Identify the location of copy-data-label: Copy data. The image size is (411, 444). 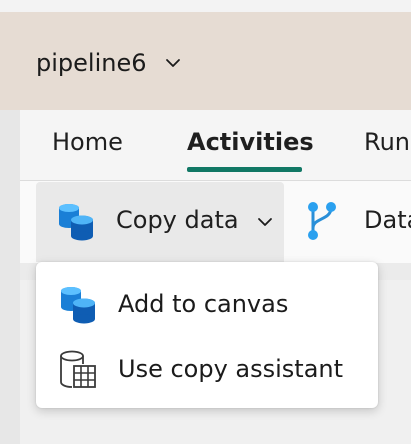
(177, 220).